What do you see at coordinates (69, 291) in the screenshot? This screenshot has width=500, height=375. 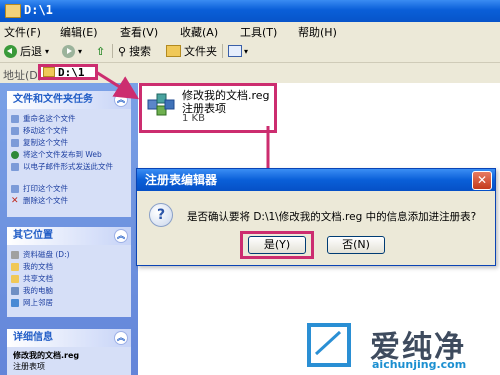 I see `place-my-computer: 我的电脑` at bounding box center [69, 291].